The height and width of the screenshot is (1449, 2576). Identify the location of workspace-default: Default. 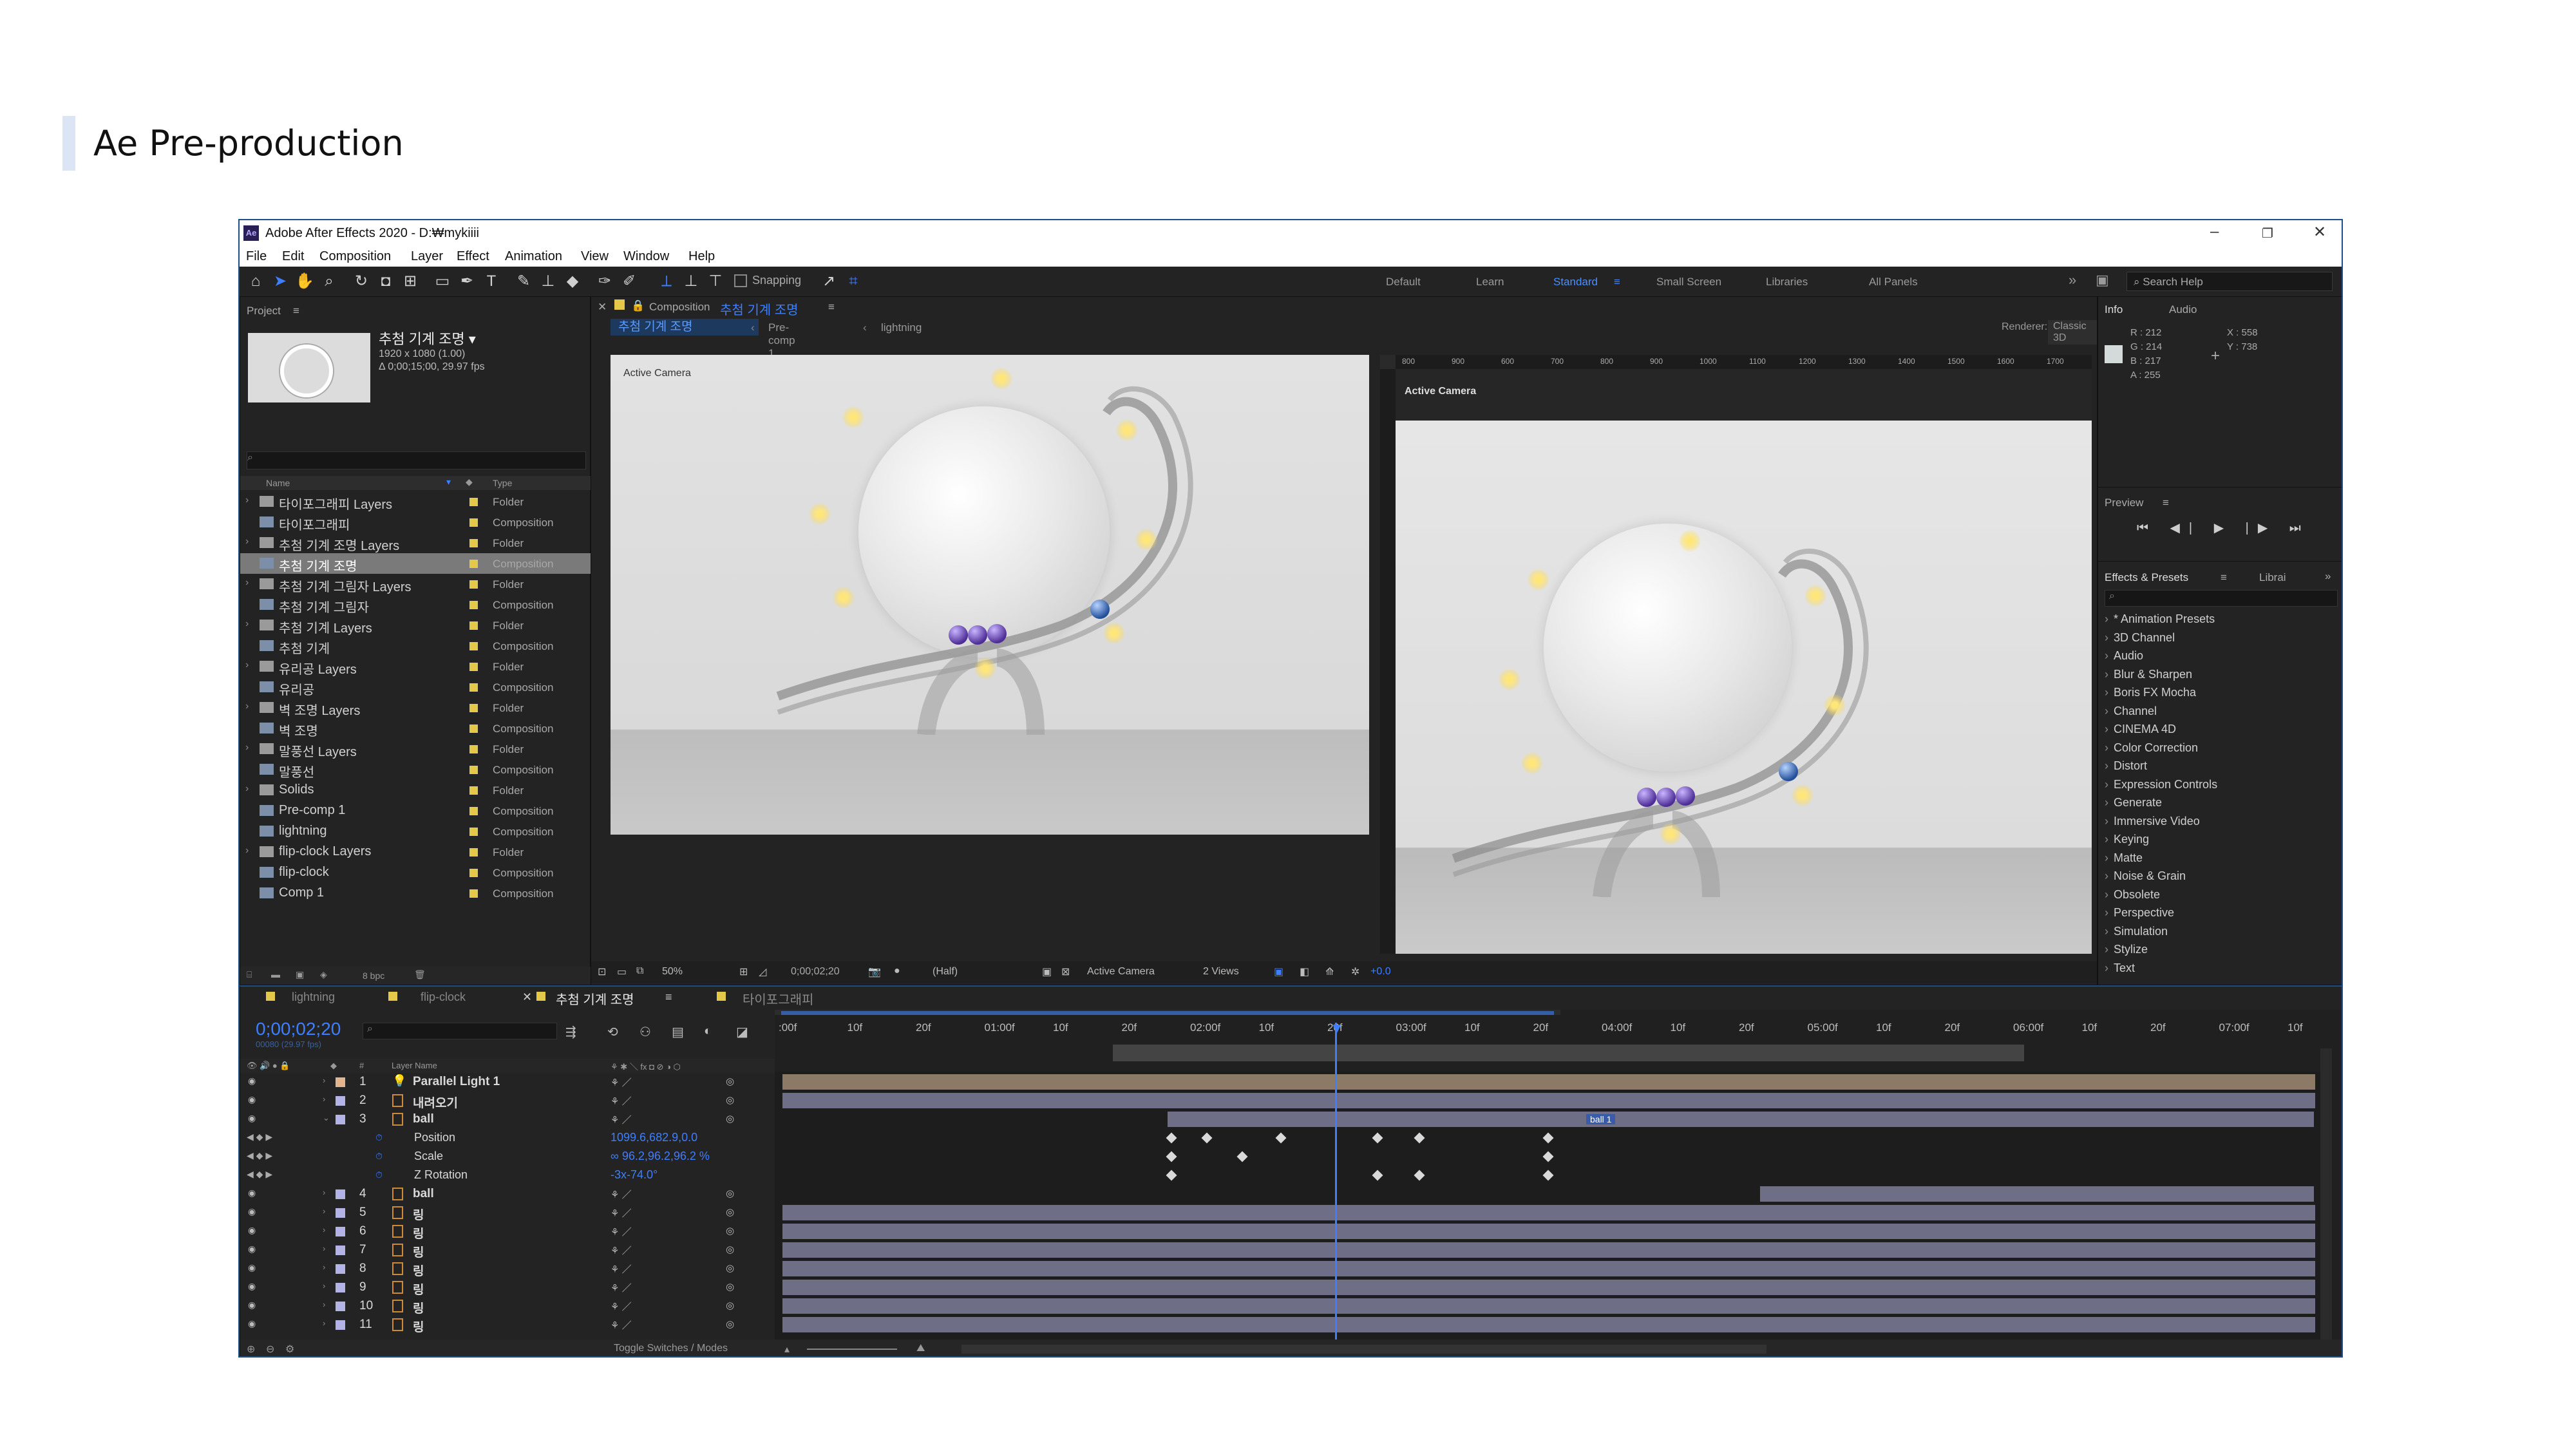
(1403, 282).